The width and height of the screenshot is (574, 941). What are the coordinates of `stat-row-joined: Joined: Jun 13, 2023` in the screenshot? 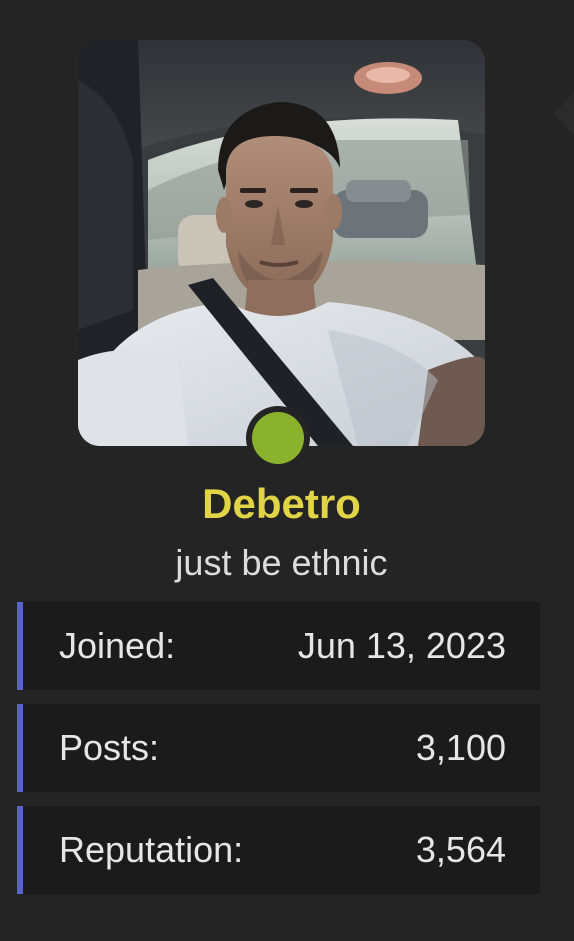 It's located at (278, 646).